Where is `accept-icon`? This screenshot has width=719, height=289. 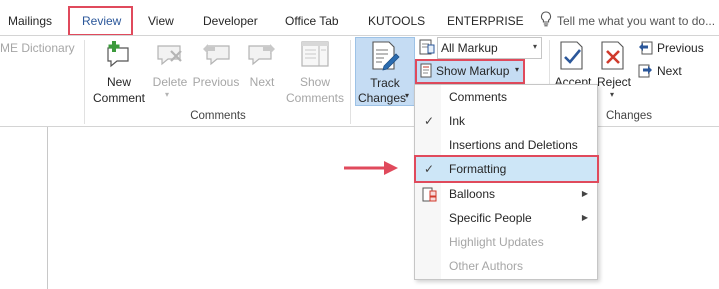 accept-icon is located at coordinates (573, 56).